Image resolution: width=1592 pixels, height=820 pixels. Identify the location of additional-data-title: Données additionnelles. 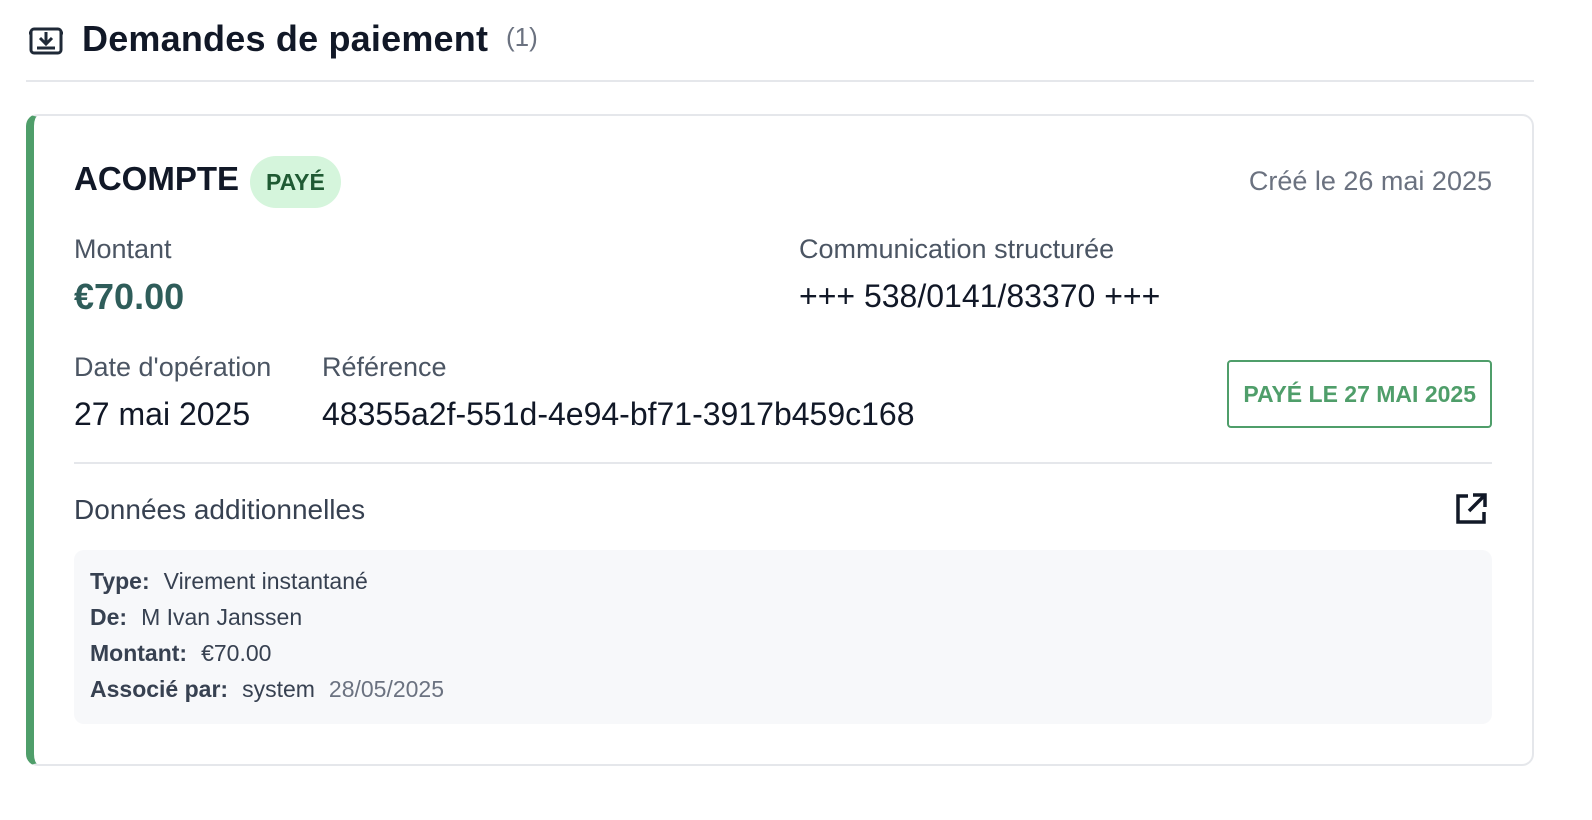
(220, 509).